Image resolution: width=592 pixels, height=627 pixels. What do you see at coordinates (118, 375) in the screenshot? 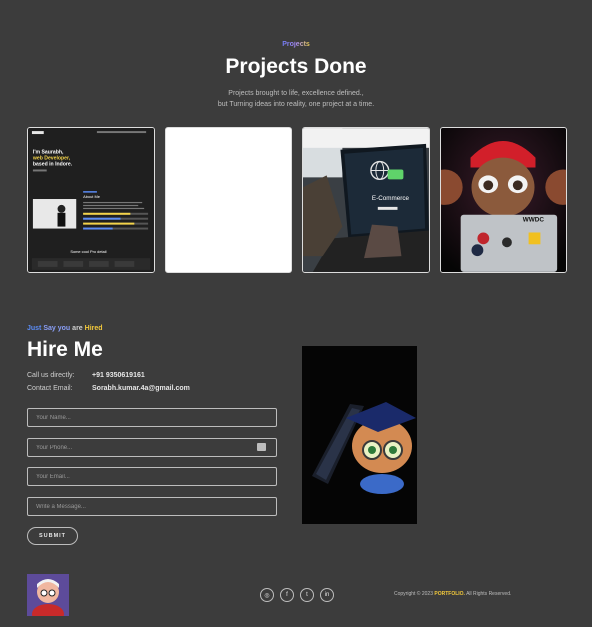
I see `call-value: +91 9350619161` at bounding box center [118, 375].